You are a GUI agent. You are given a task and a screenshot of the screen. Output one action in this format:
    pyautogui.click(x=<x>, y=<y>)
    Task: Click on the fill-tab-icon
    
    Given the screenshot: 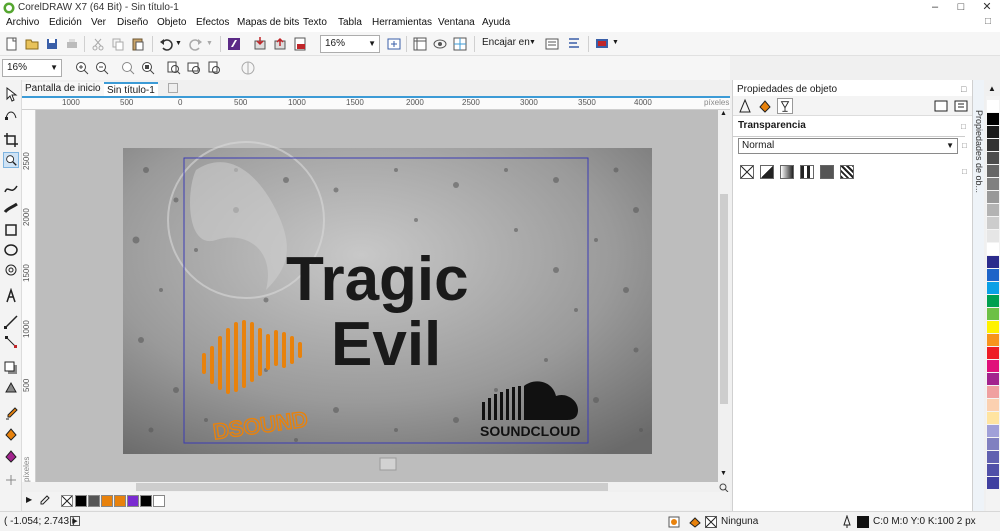 What is the action you would take?
    pyautogui.click(x=765, y=106)
    